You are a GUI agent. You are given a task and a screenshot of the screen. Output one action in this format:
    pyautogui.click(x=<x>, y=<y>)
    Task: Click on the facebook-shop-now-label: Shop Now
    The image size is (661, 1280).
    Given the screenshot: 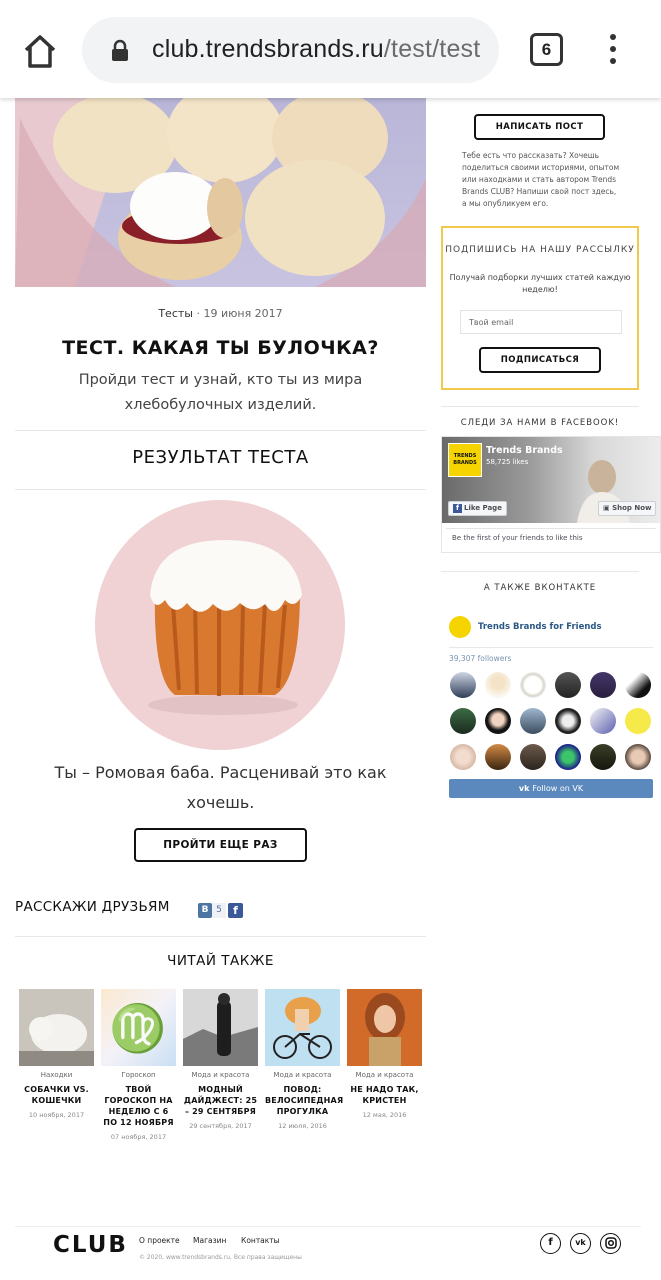 What is the action you would take?
    pyautogui.click(x=632, y=508)
    